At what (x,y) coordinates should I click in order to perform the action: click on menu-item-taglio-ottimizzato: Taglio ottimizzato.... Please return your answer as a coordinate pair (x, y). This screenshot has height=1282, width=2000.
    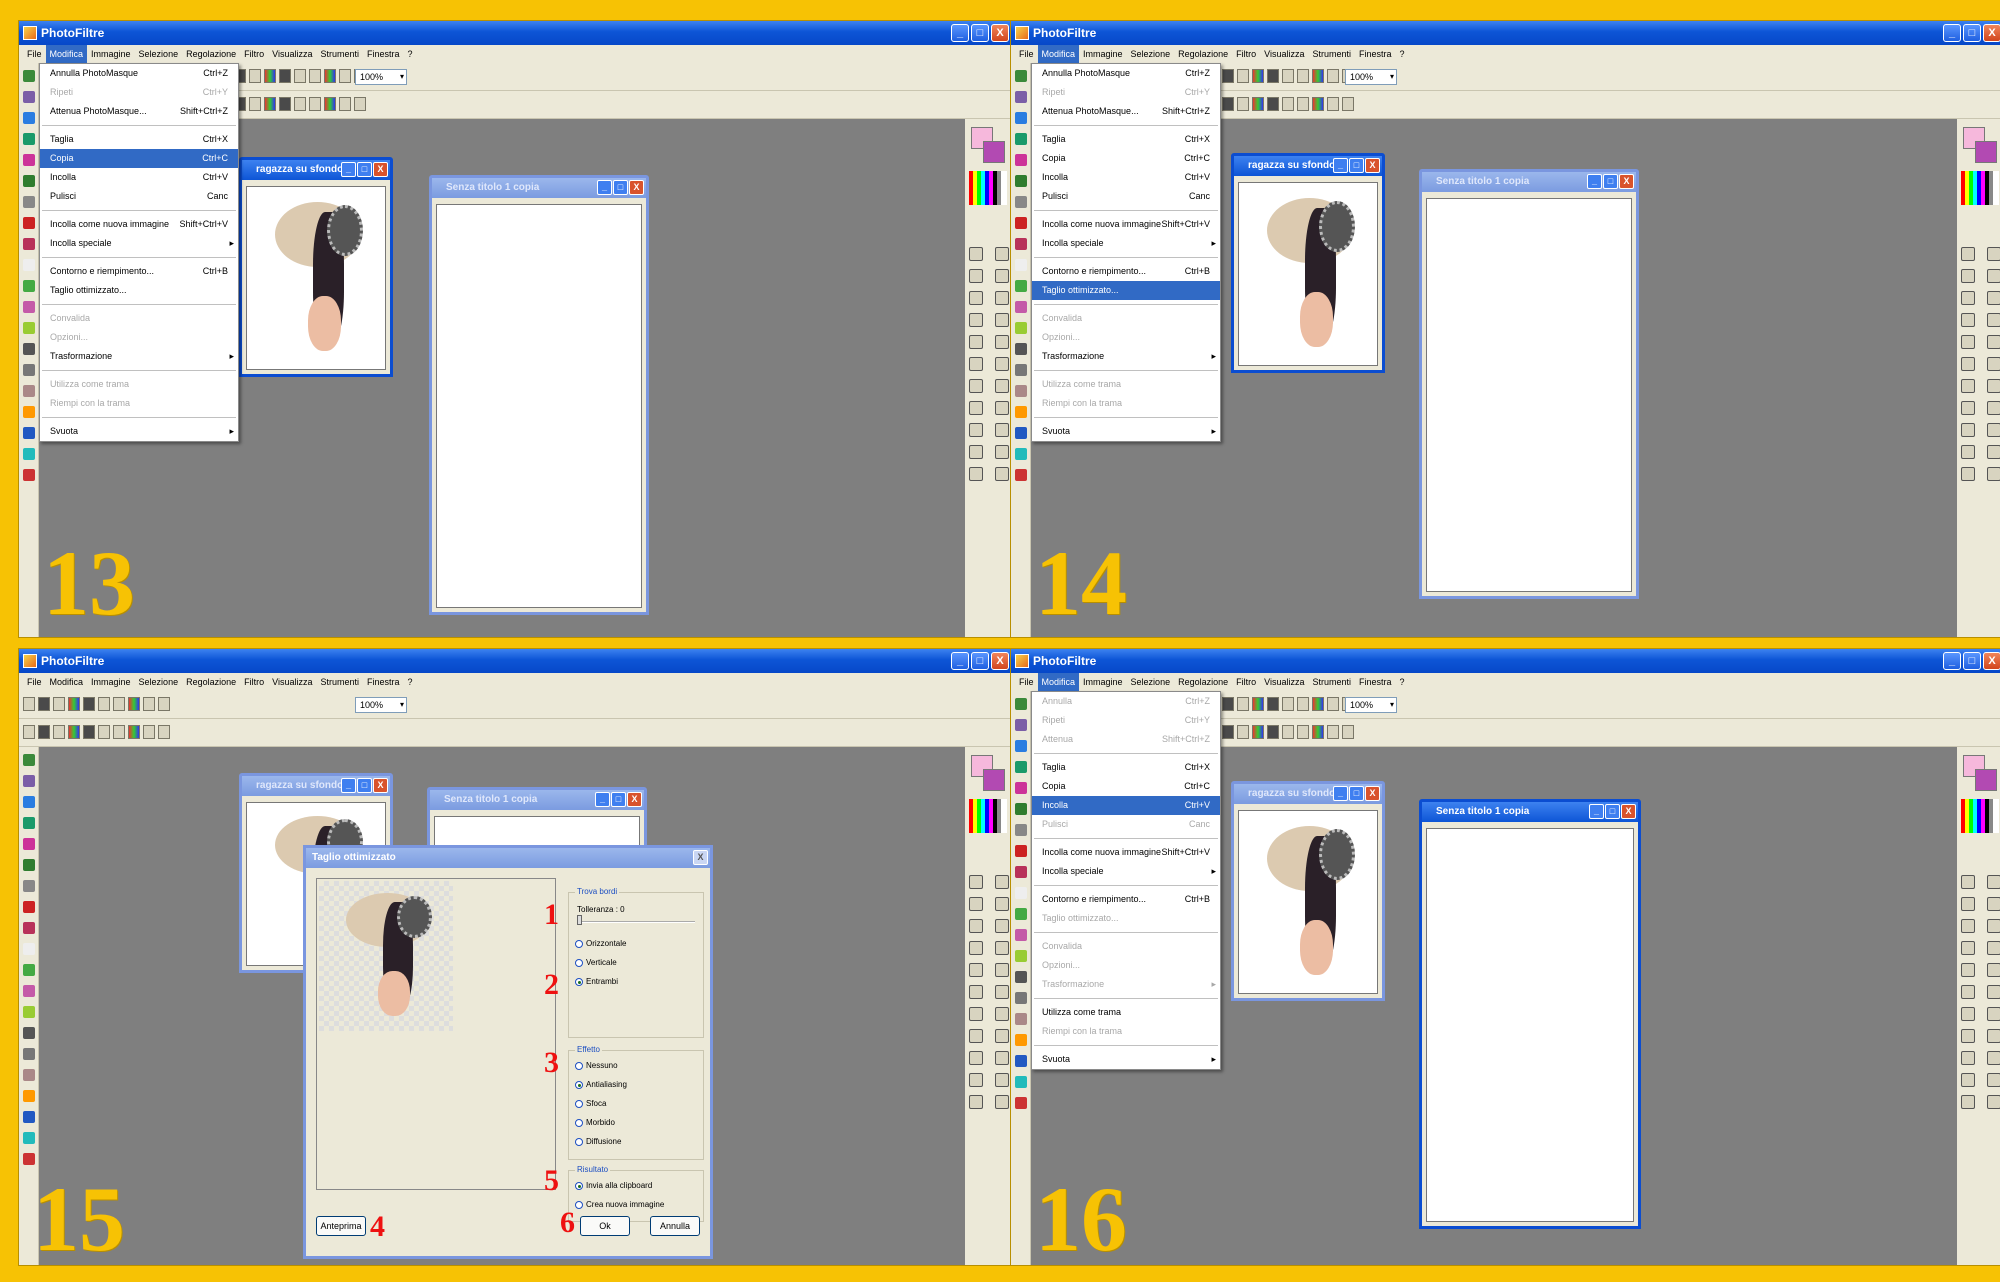
    Looking at the image, I should click on (1126, 290).